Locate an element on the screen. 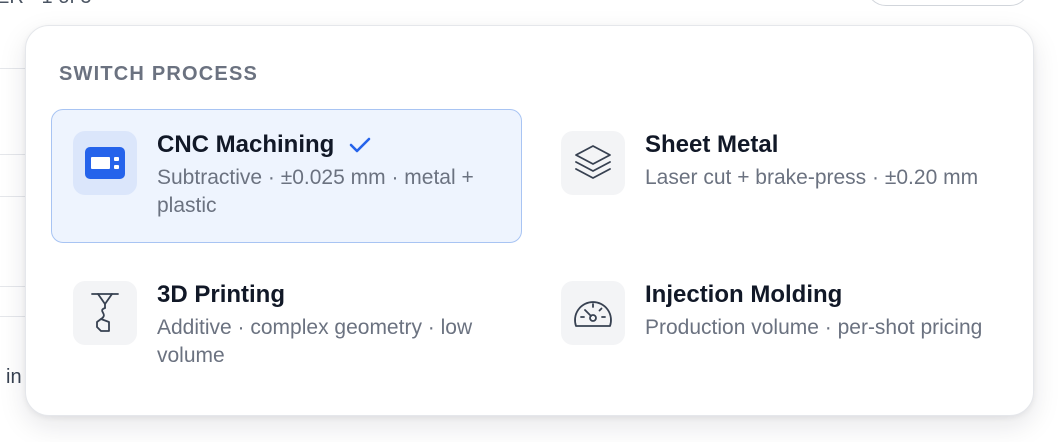  cnc-machine-icon is located at coordinates (105, 163).